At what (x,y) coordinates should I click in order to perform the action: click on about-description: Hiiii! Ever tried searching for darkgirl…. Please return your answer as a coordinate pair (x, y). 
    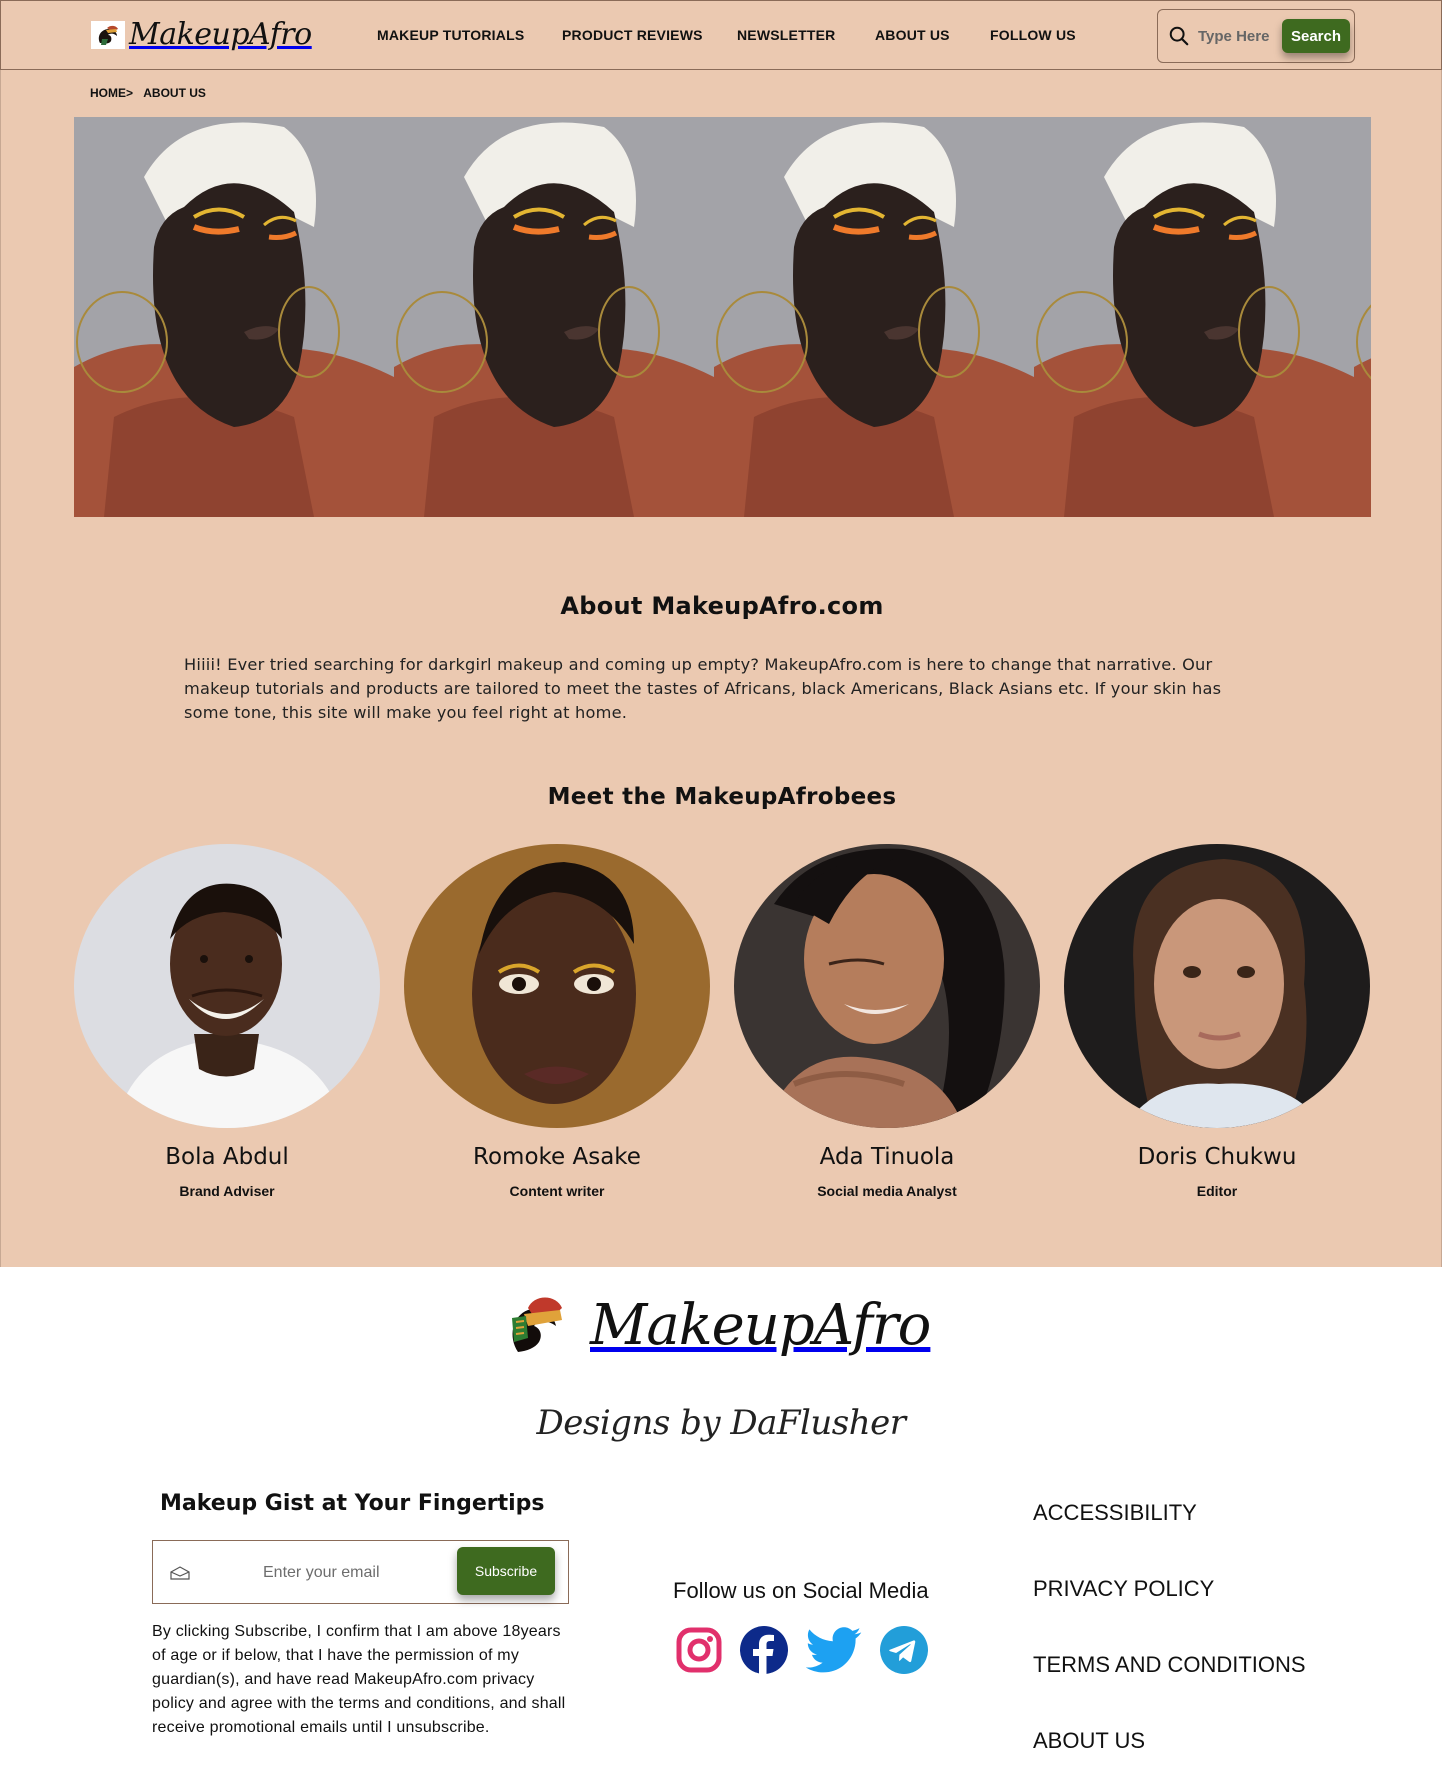
    Looking at the image, I should click on (703, 688).